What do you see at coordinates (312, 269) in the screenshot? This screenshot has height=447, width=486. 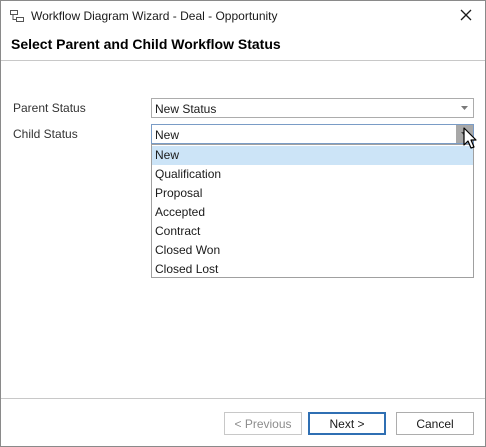 I see `dropdown-option-closed-lost: Closed Lost` at bounding box center [312, 269].